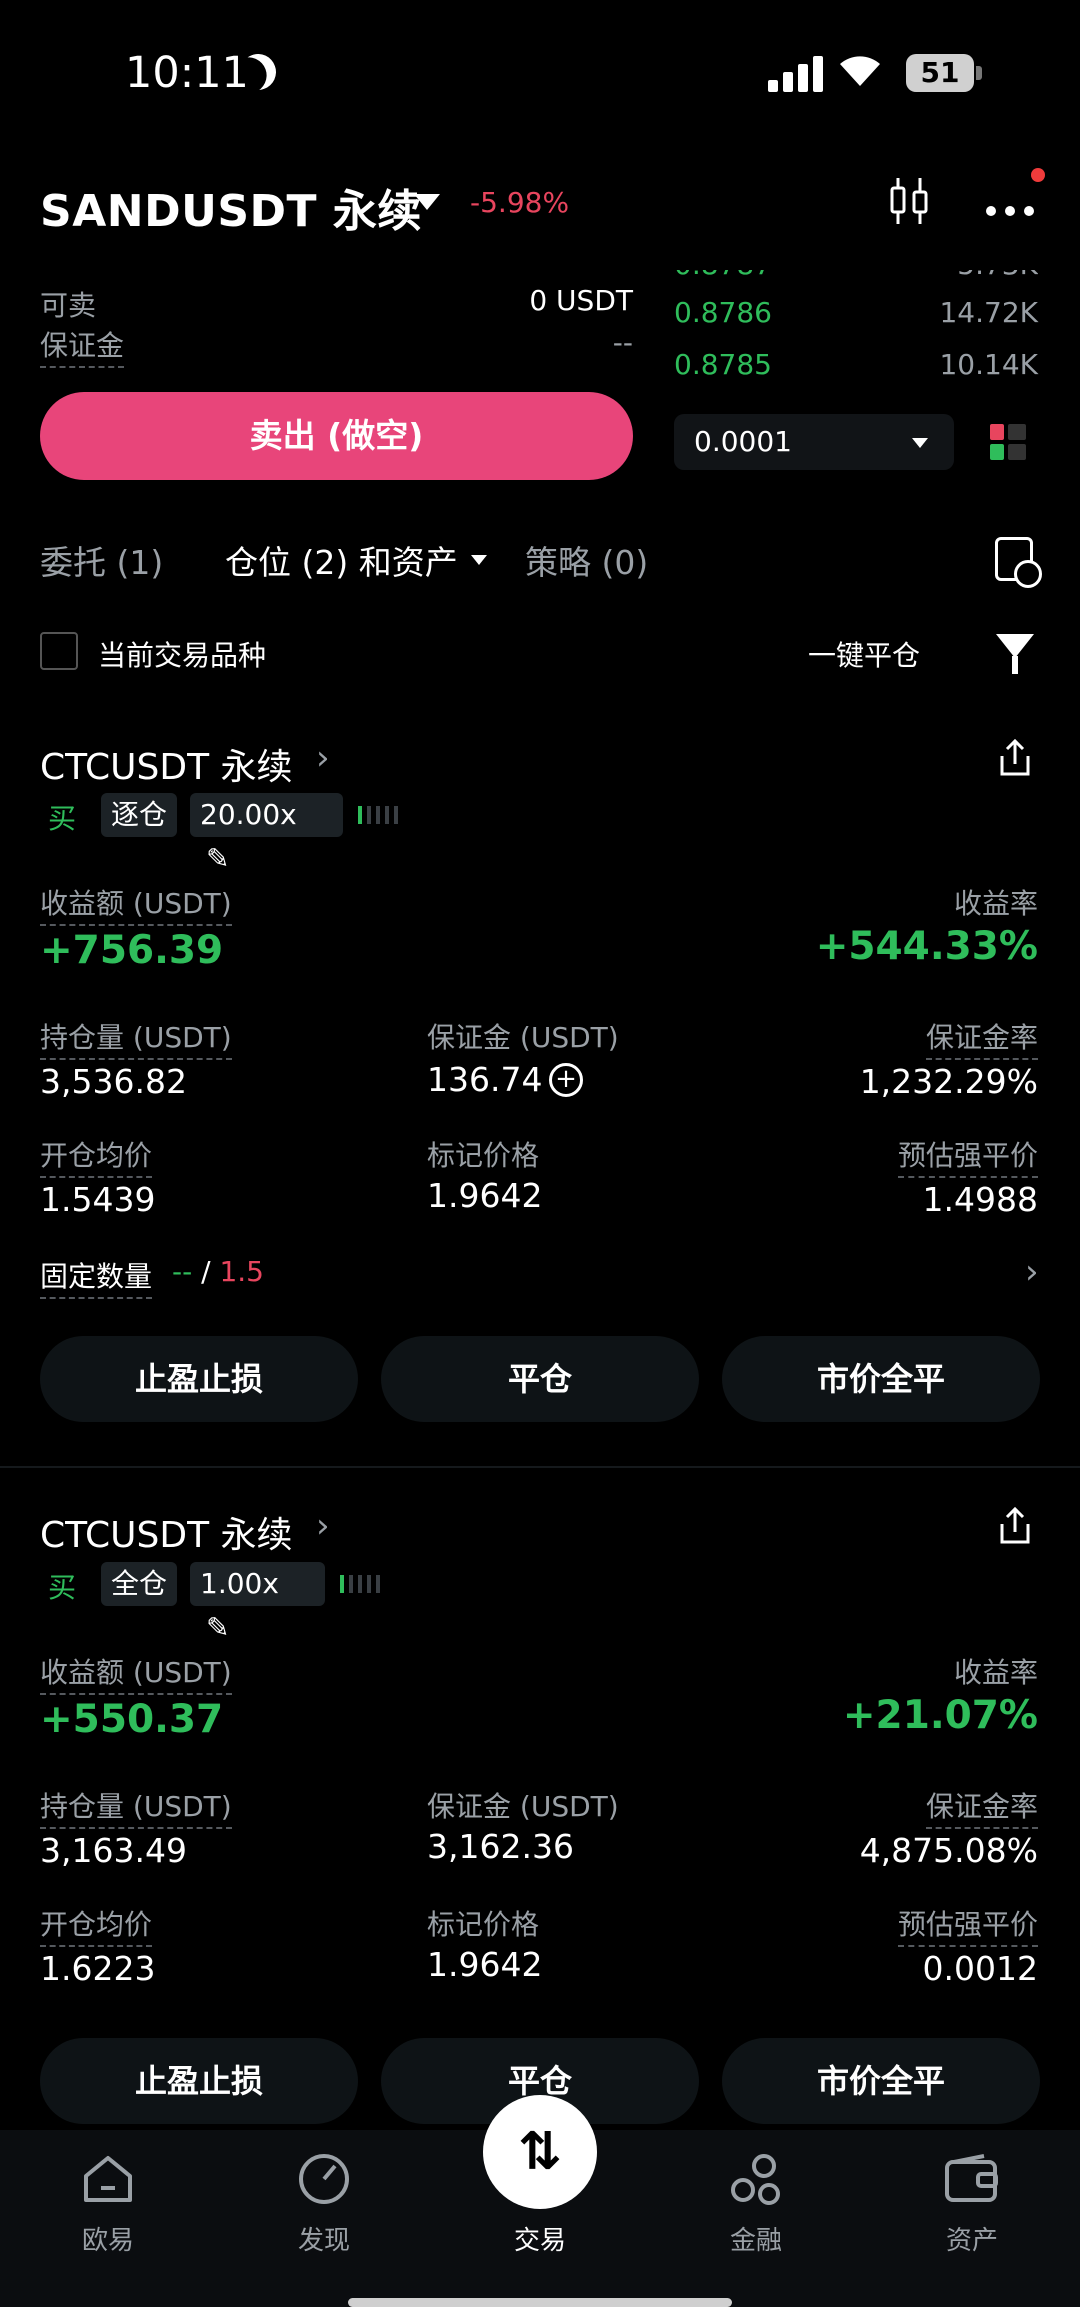  What do you see at coordinates (723, 364) in the screenshot?
I see `orderbook-price: 0.8785` at bounding box center [723, 364].